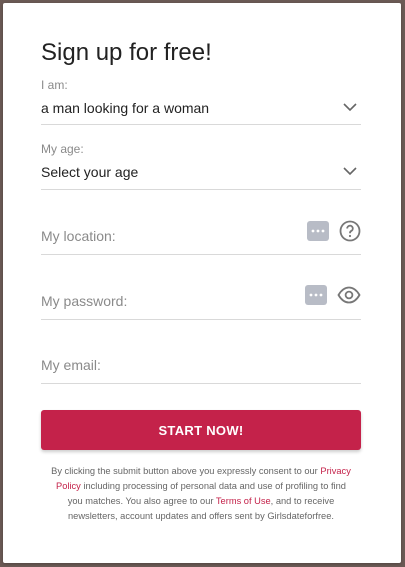 The image size is (405, 567). What do you see at coordinates (78, 236) in the screenshot?
I see `location-placeholder: My location:` at bounding box center [78, 236].